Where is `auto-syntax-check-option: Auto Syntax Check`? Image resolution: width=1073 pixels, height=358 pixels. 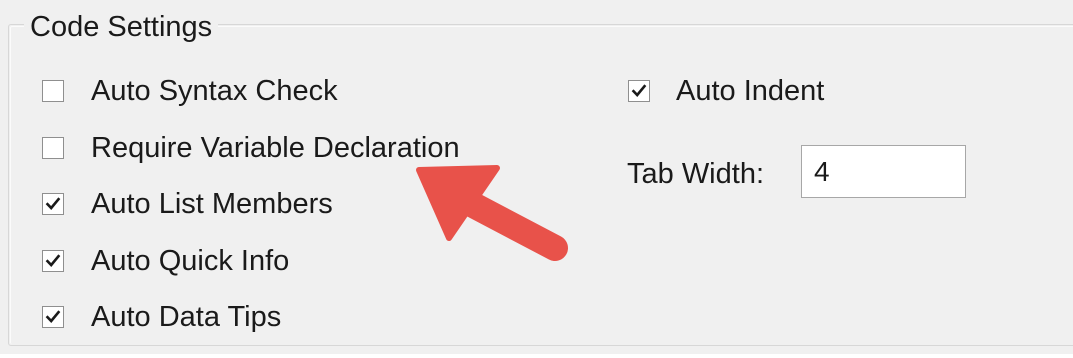 auto-syntax-check-option: Auto Syntax Check is located at coordinates (190, 91).